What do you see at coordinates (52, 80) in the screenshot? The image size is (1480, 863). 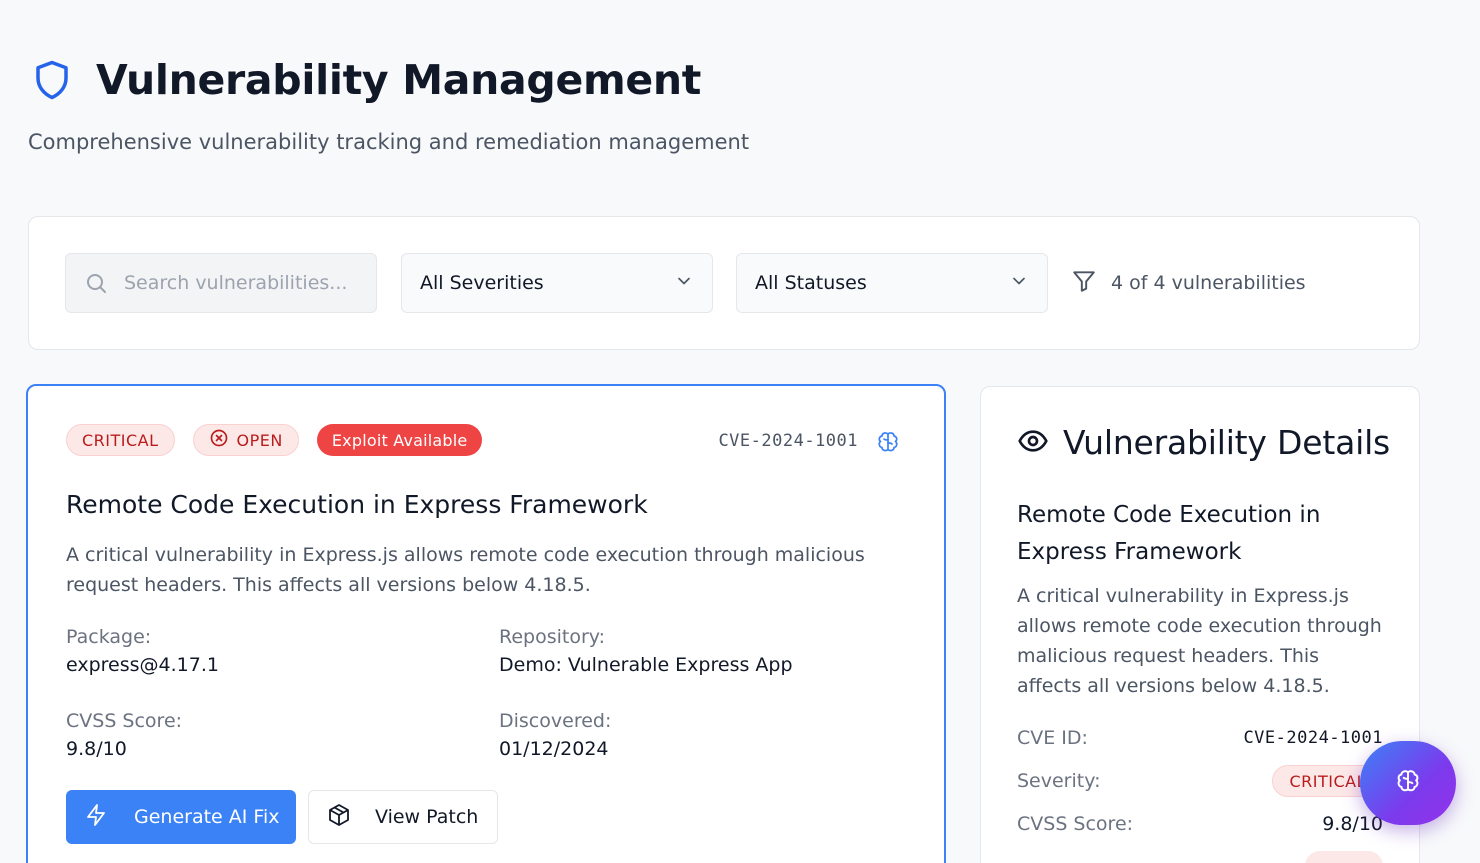 I see `shield-icon` at bounding box center [52, 80].